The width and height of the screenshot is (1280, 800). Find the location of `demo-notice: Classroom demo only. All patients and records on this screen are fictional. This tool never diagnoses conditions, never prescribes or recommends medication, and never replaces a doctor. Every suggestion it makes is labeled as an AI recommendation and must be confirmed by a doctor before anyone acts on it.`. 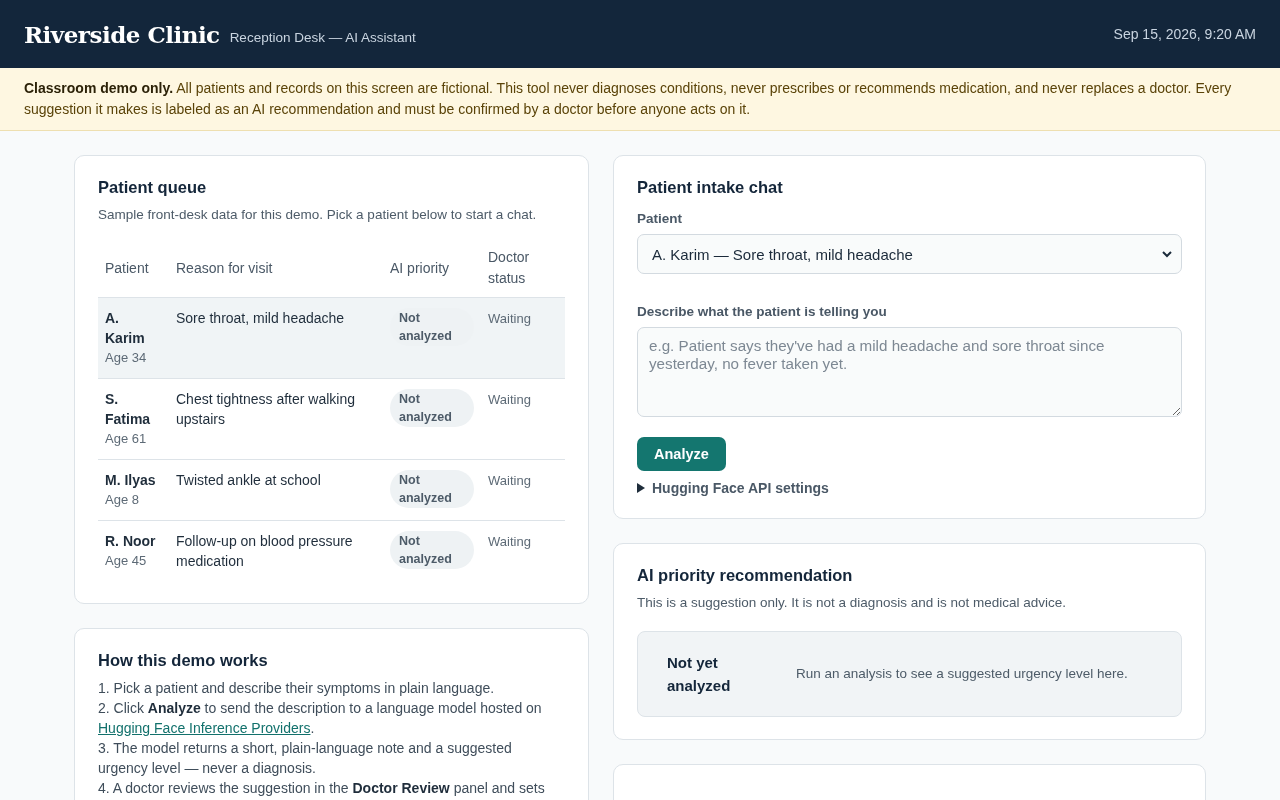

demo-notice: Classroom demo only. All patients and records on this screen are fictional. This tool never diagnoses conditions, never prescribes or recommends medication, and never replaces a doctor. Every suggestion it makes is labeled as an AI recommendation and must be confirmed by a doctor before anyone acts on it. is located at coordinates (640, 99).